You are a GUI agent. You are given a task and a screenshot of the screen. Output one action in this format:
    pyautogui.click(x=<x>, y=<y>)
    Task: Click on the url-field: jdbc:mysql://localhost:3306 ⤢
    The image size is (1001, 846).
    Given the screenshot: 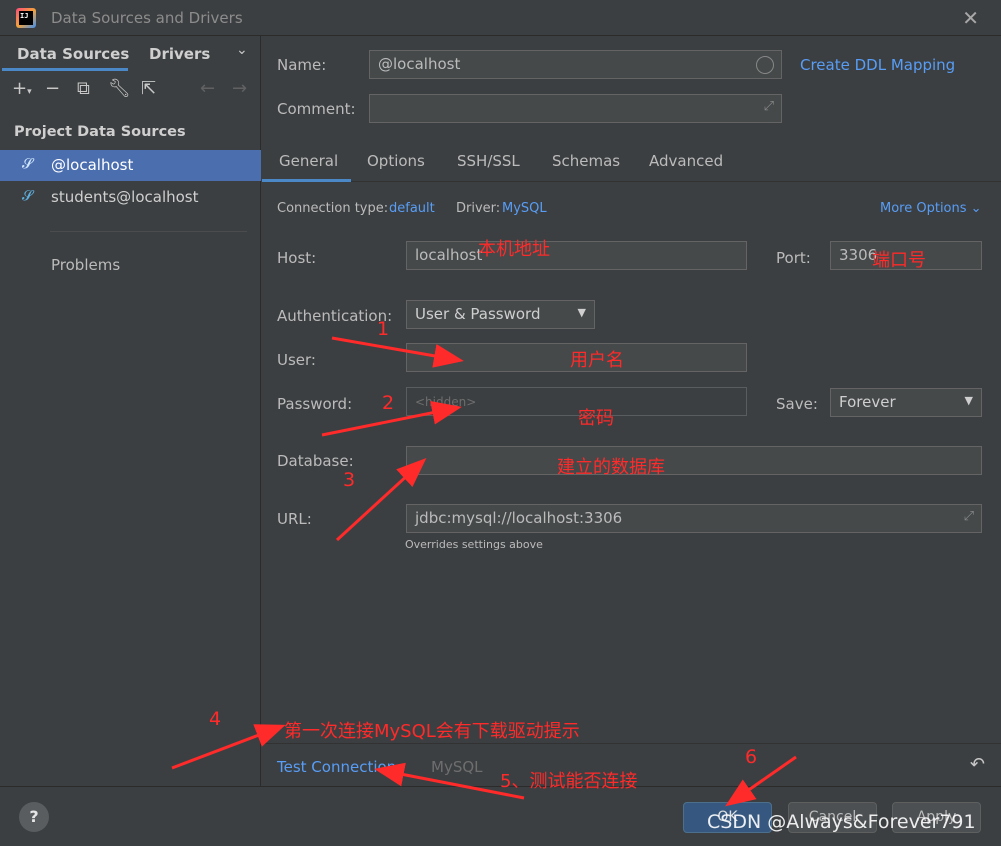 What is the action you would take?
    pyautogui.click(x=694, y=518)
    